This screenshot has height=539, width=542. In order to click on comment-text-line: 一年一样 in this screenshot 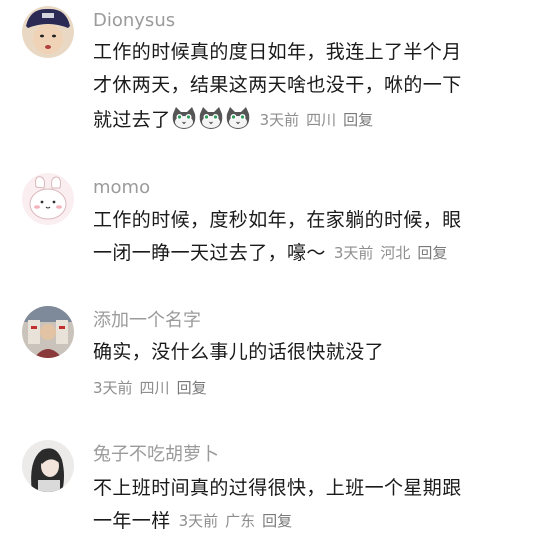, I will do `click(132, 521)`.